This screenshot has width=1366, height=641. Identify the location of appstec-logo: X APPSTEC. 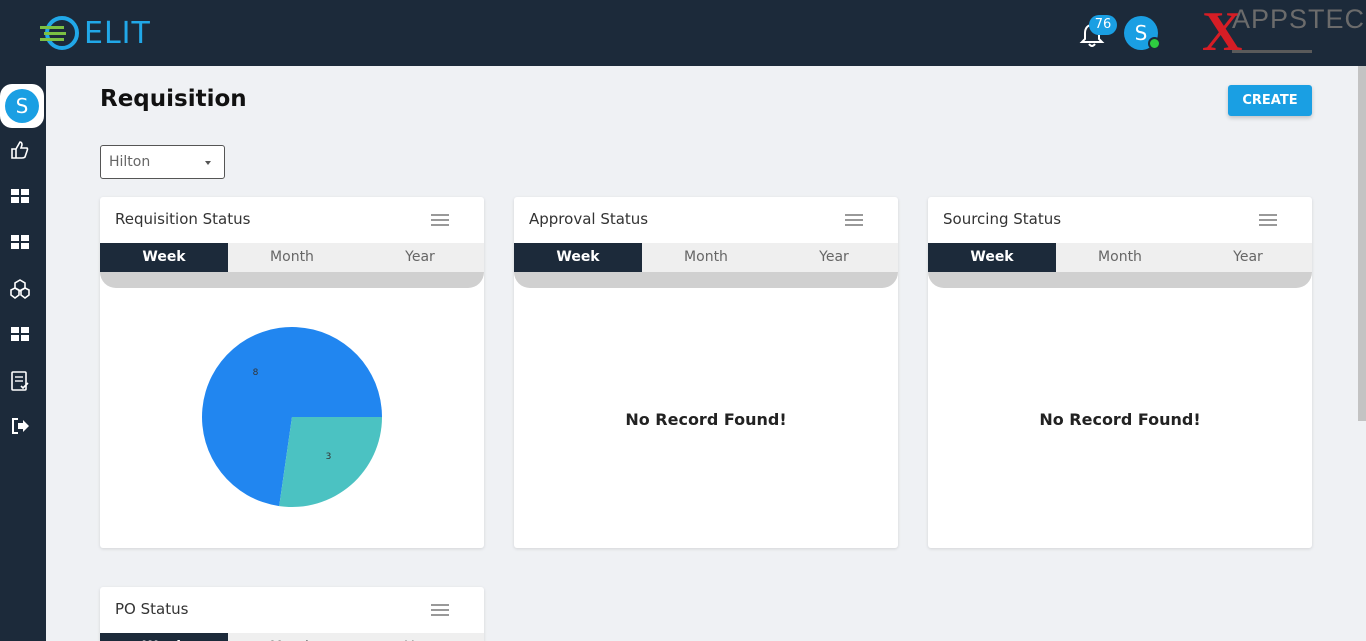
(1282, 32).